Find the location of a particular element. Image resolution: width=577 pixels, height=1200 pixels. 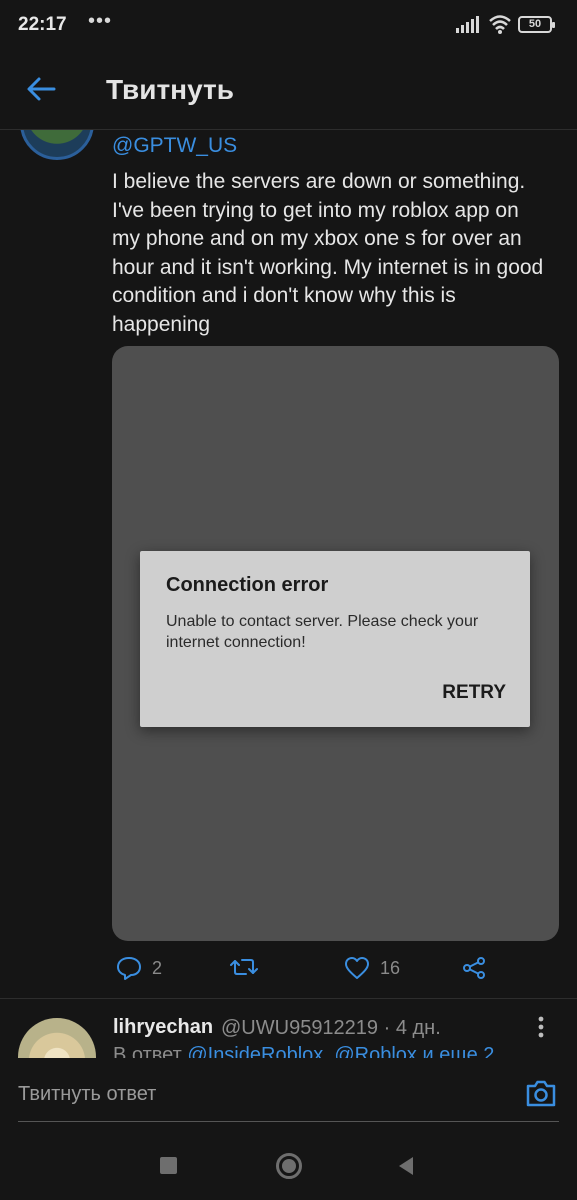

reply-to-mentions: @InsideRoblox, @Roblox и еще 2 is located at coordinates (340, 1051).